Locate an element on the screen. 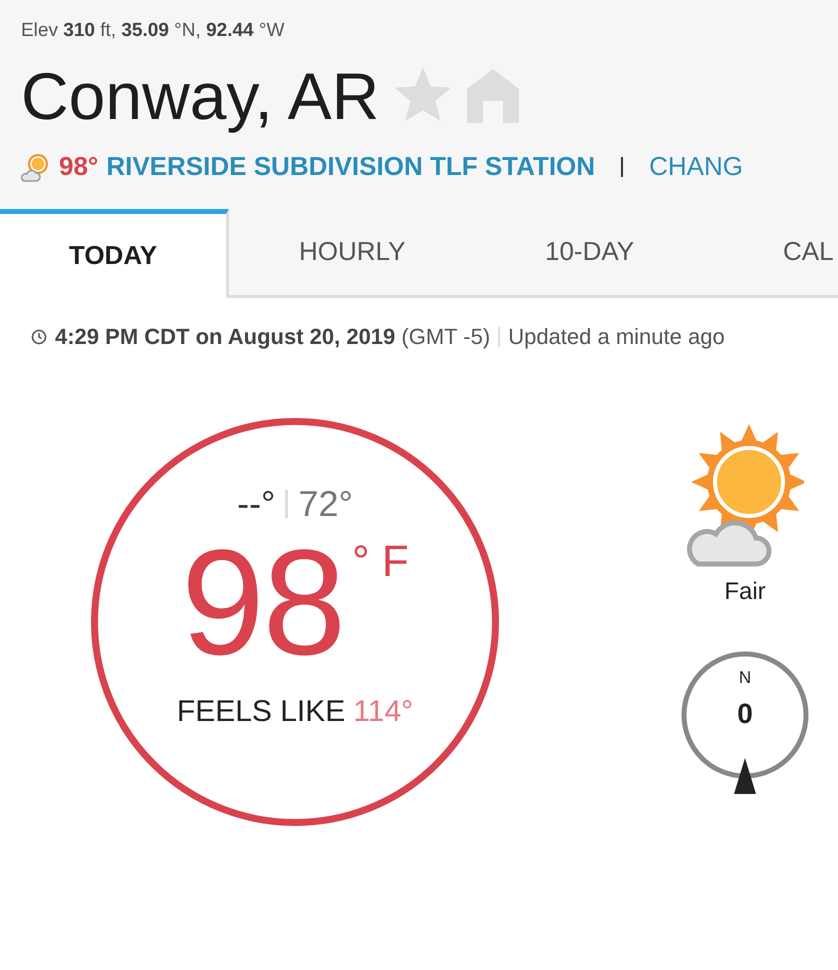 The image size is (838, 970). location-coordinates: Elev 310 ft, 35.09 °N, 92.44 °W is located at coordinates (153, 31).